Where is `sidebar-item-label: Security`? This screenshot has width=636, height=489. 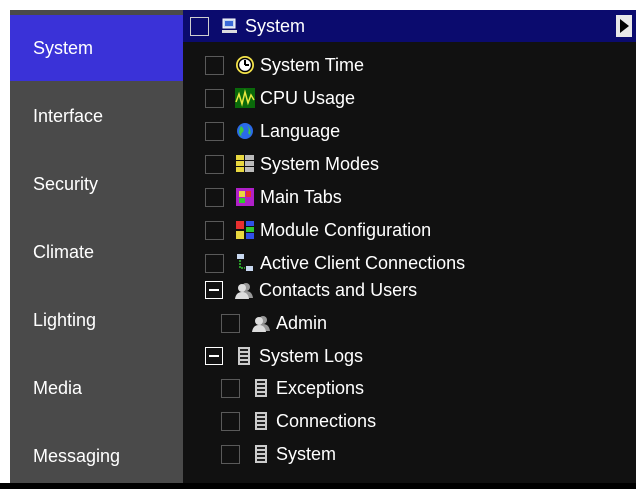
sidebar-item-label: Security is located at coordinates (66, 183).